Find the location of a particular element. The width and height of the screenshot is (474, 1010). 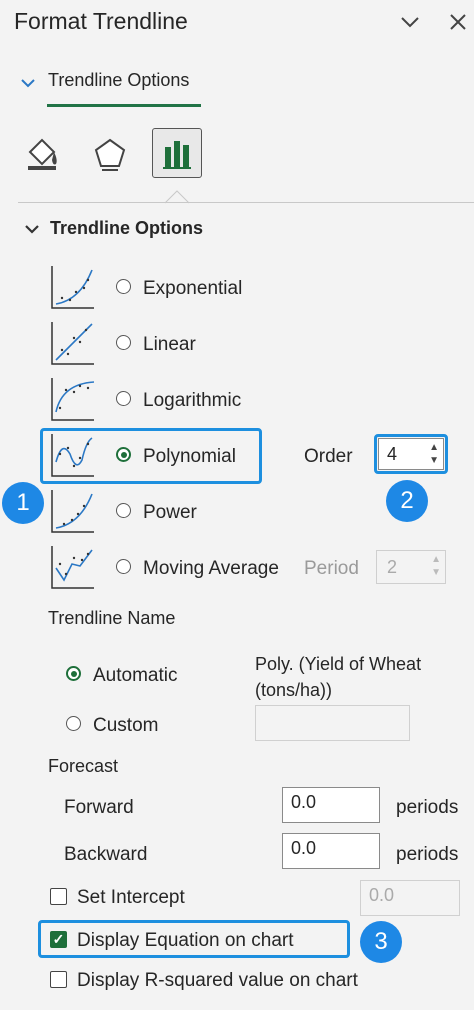

backward-unit: periods is located at coordinates (427, 854).